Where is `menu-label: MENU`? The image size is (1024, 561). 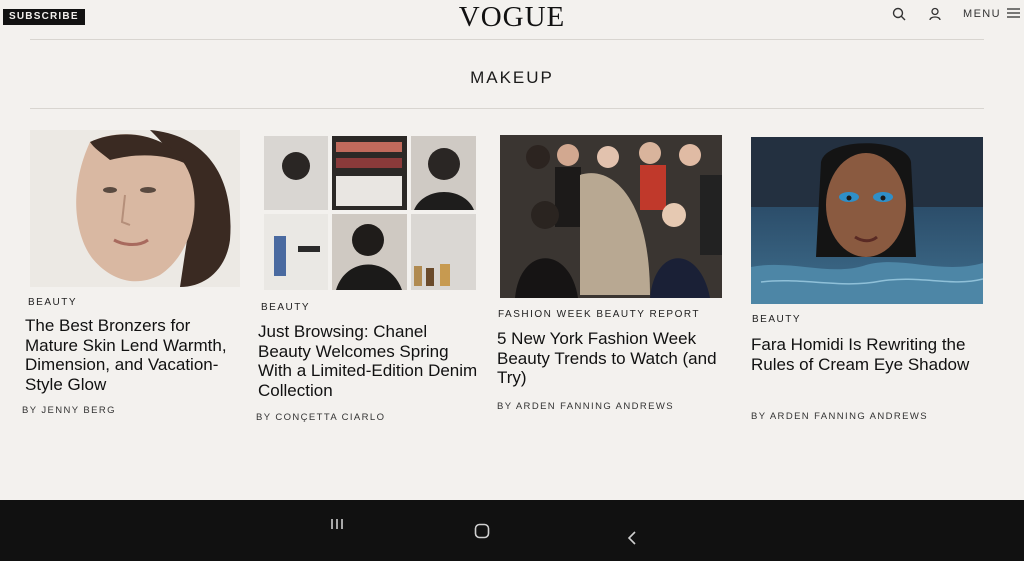
menu-label: MENU is located at coordinates (982, 14).